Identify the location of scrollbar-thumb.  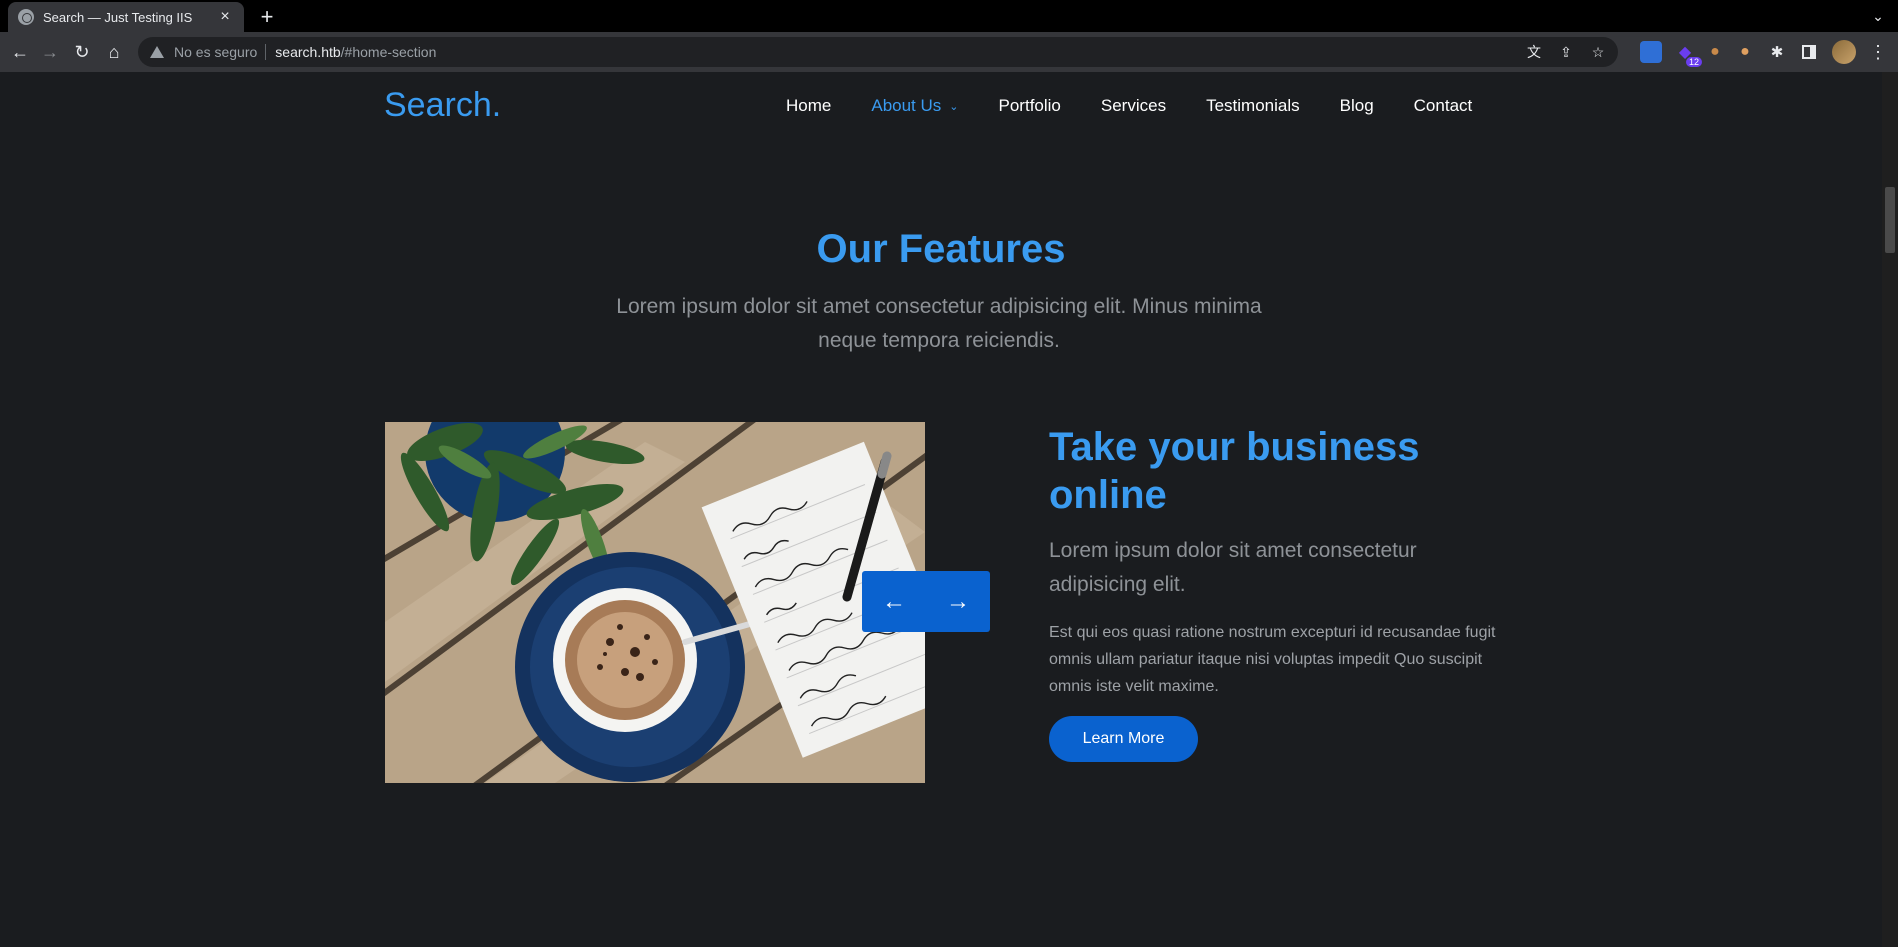
(1890, 220).